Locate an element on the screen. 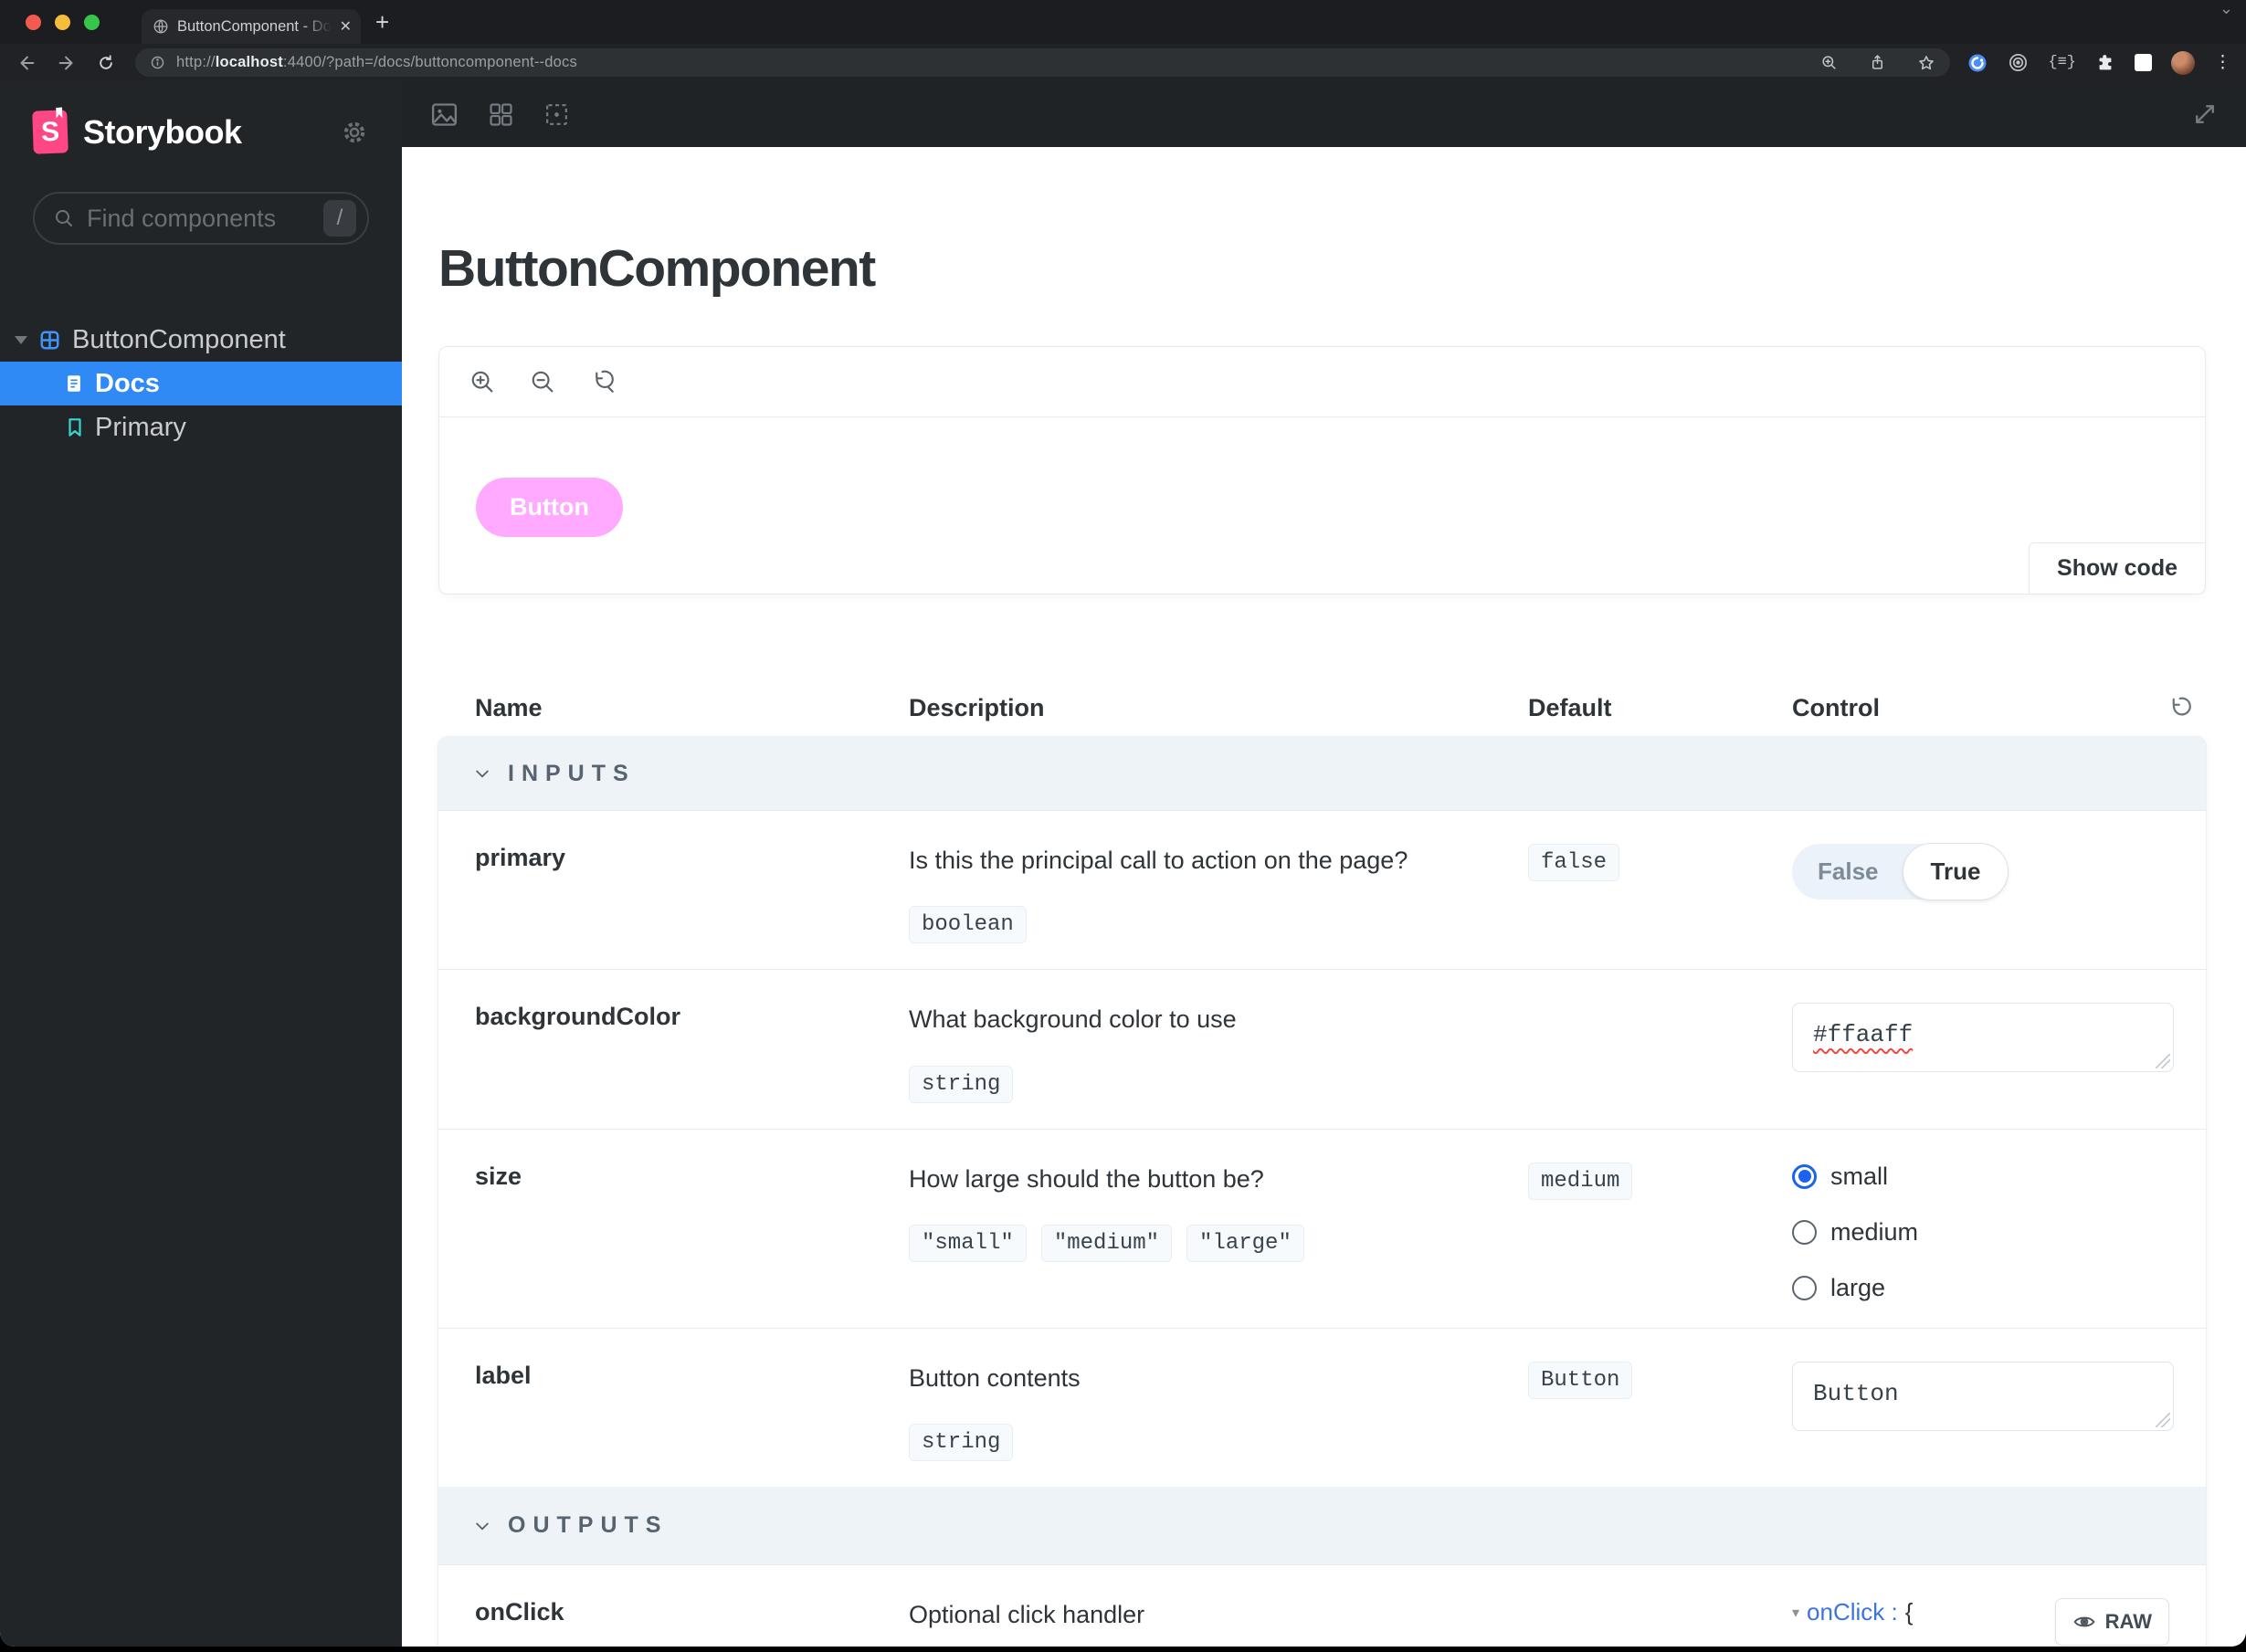 The height and width of the screenshot is (1652, 2246). reset-controls-icon is located at coordinates (2181, 707).